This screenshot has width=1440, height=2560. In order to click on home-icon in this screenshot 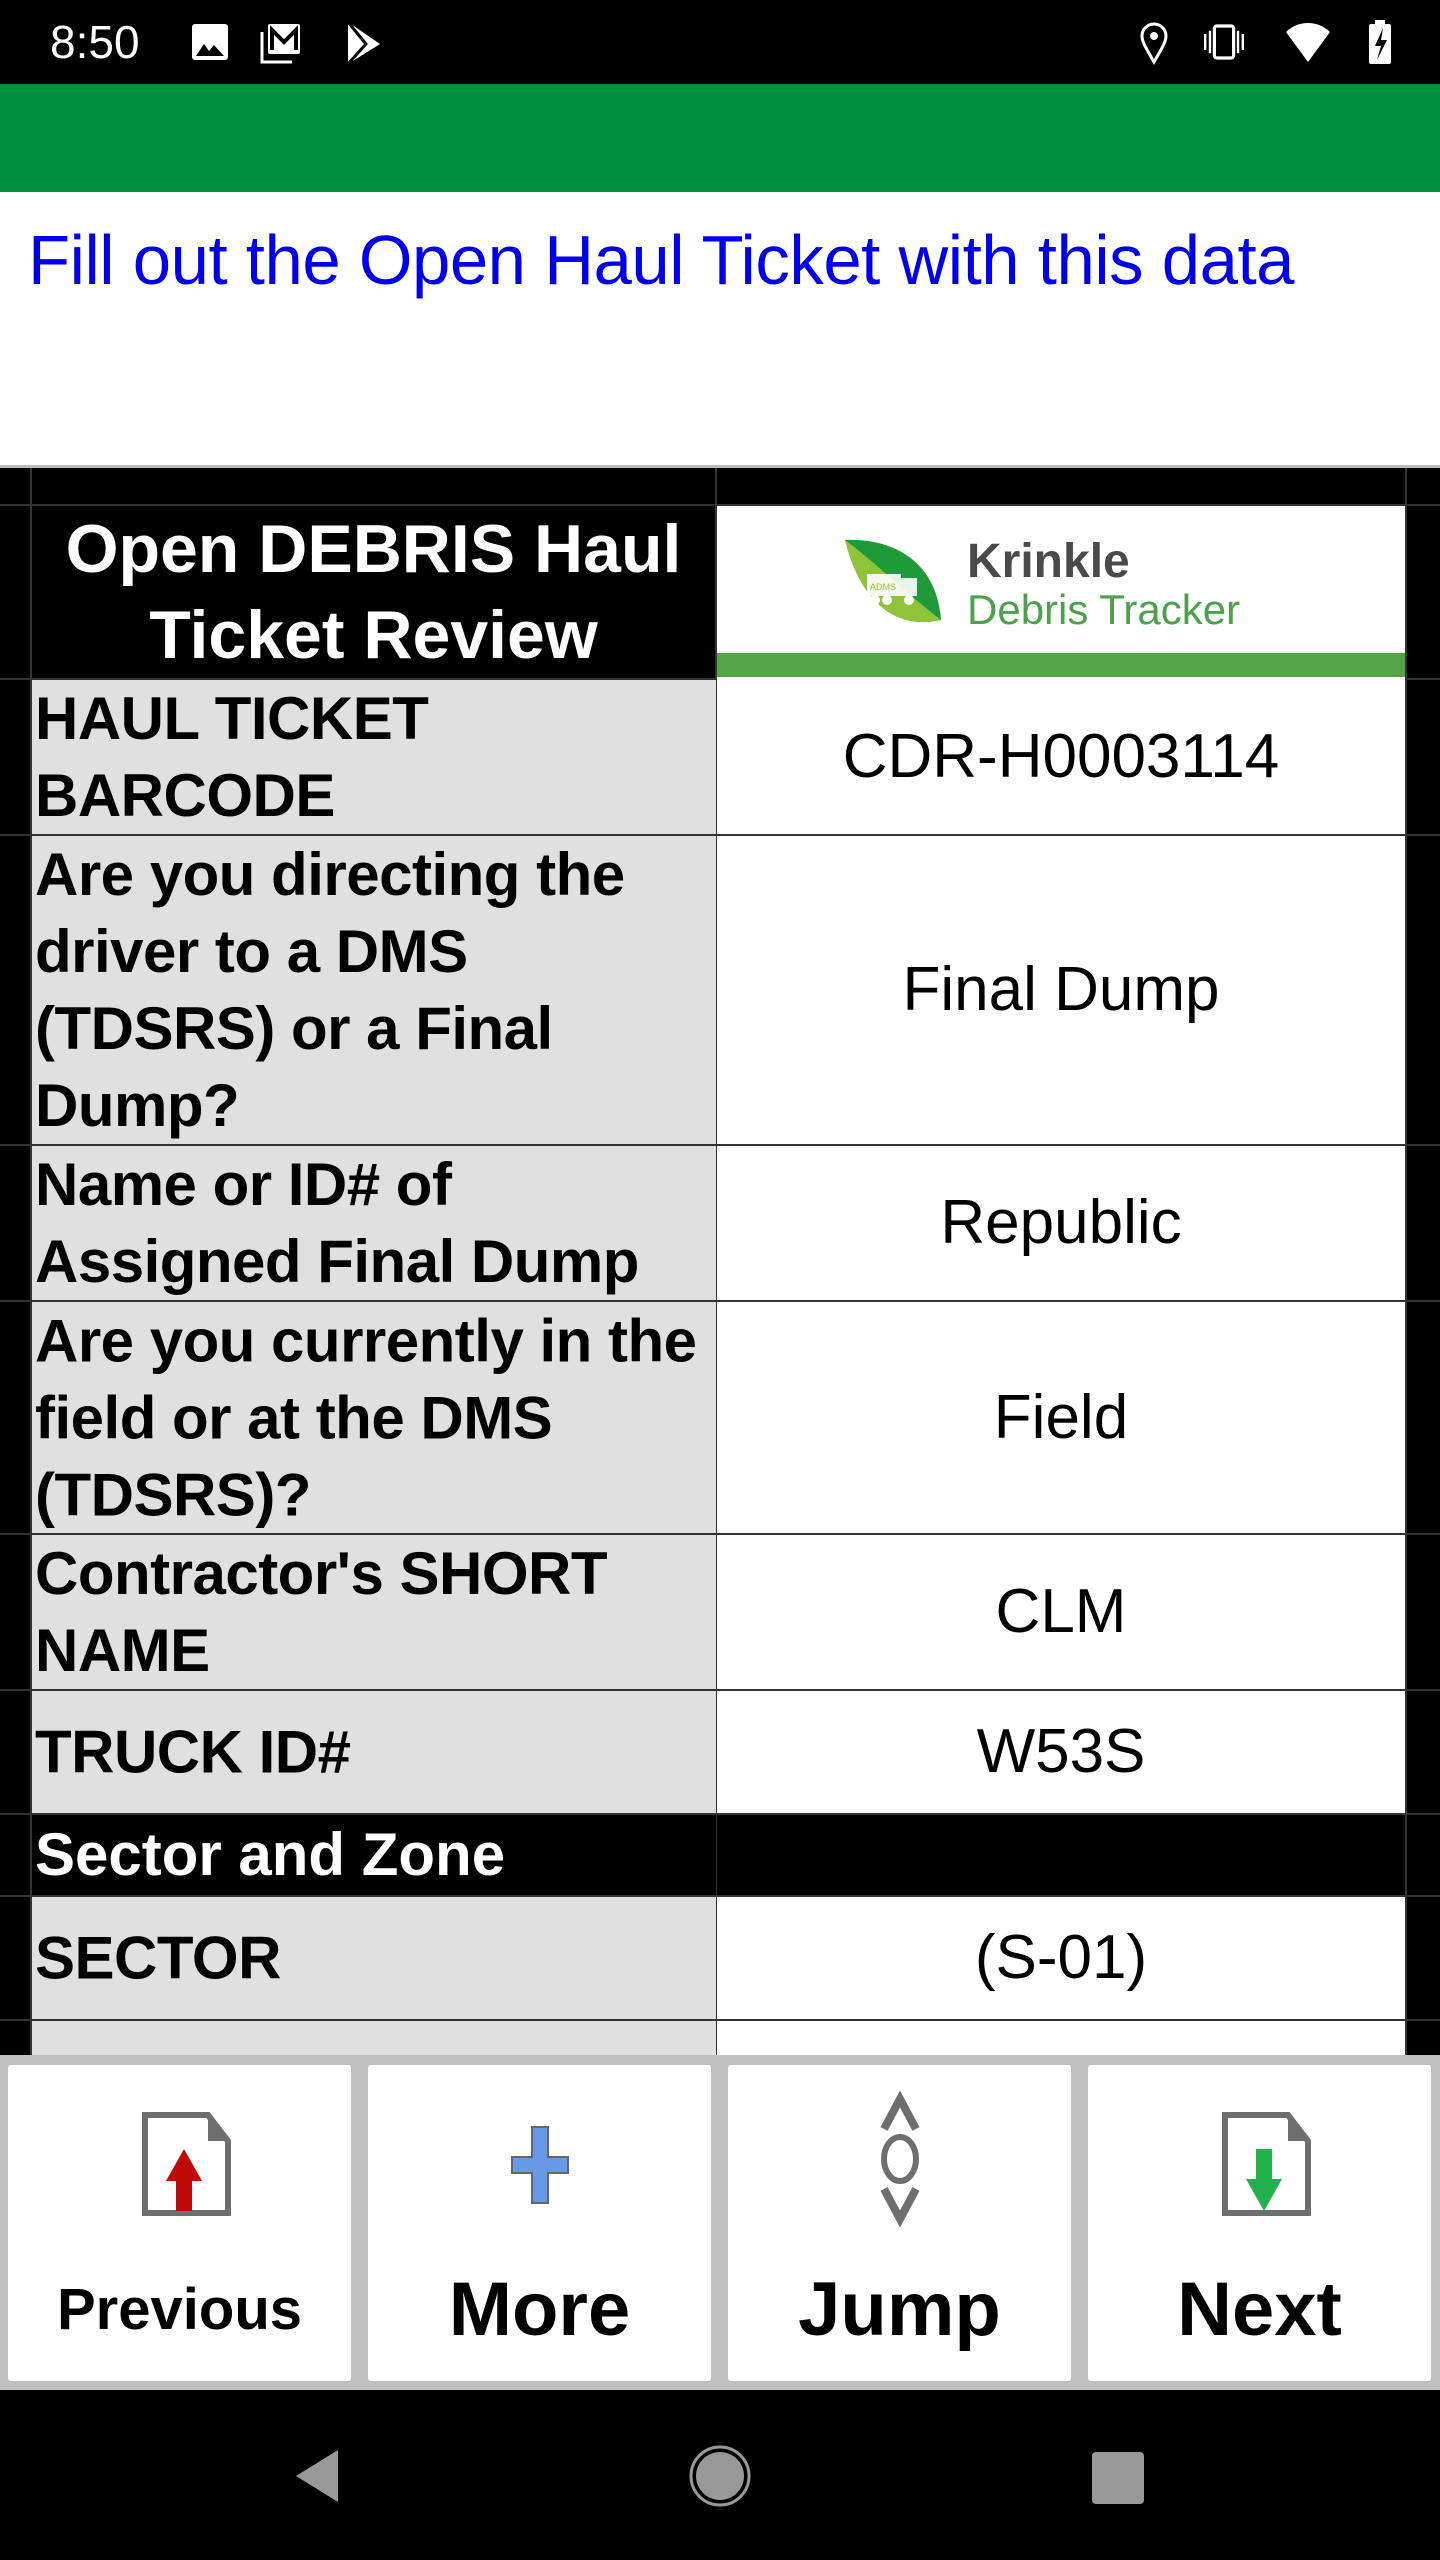, I will do `click(720, 2476)`.